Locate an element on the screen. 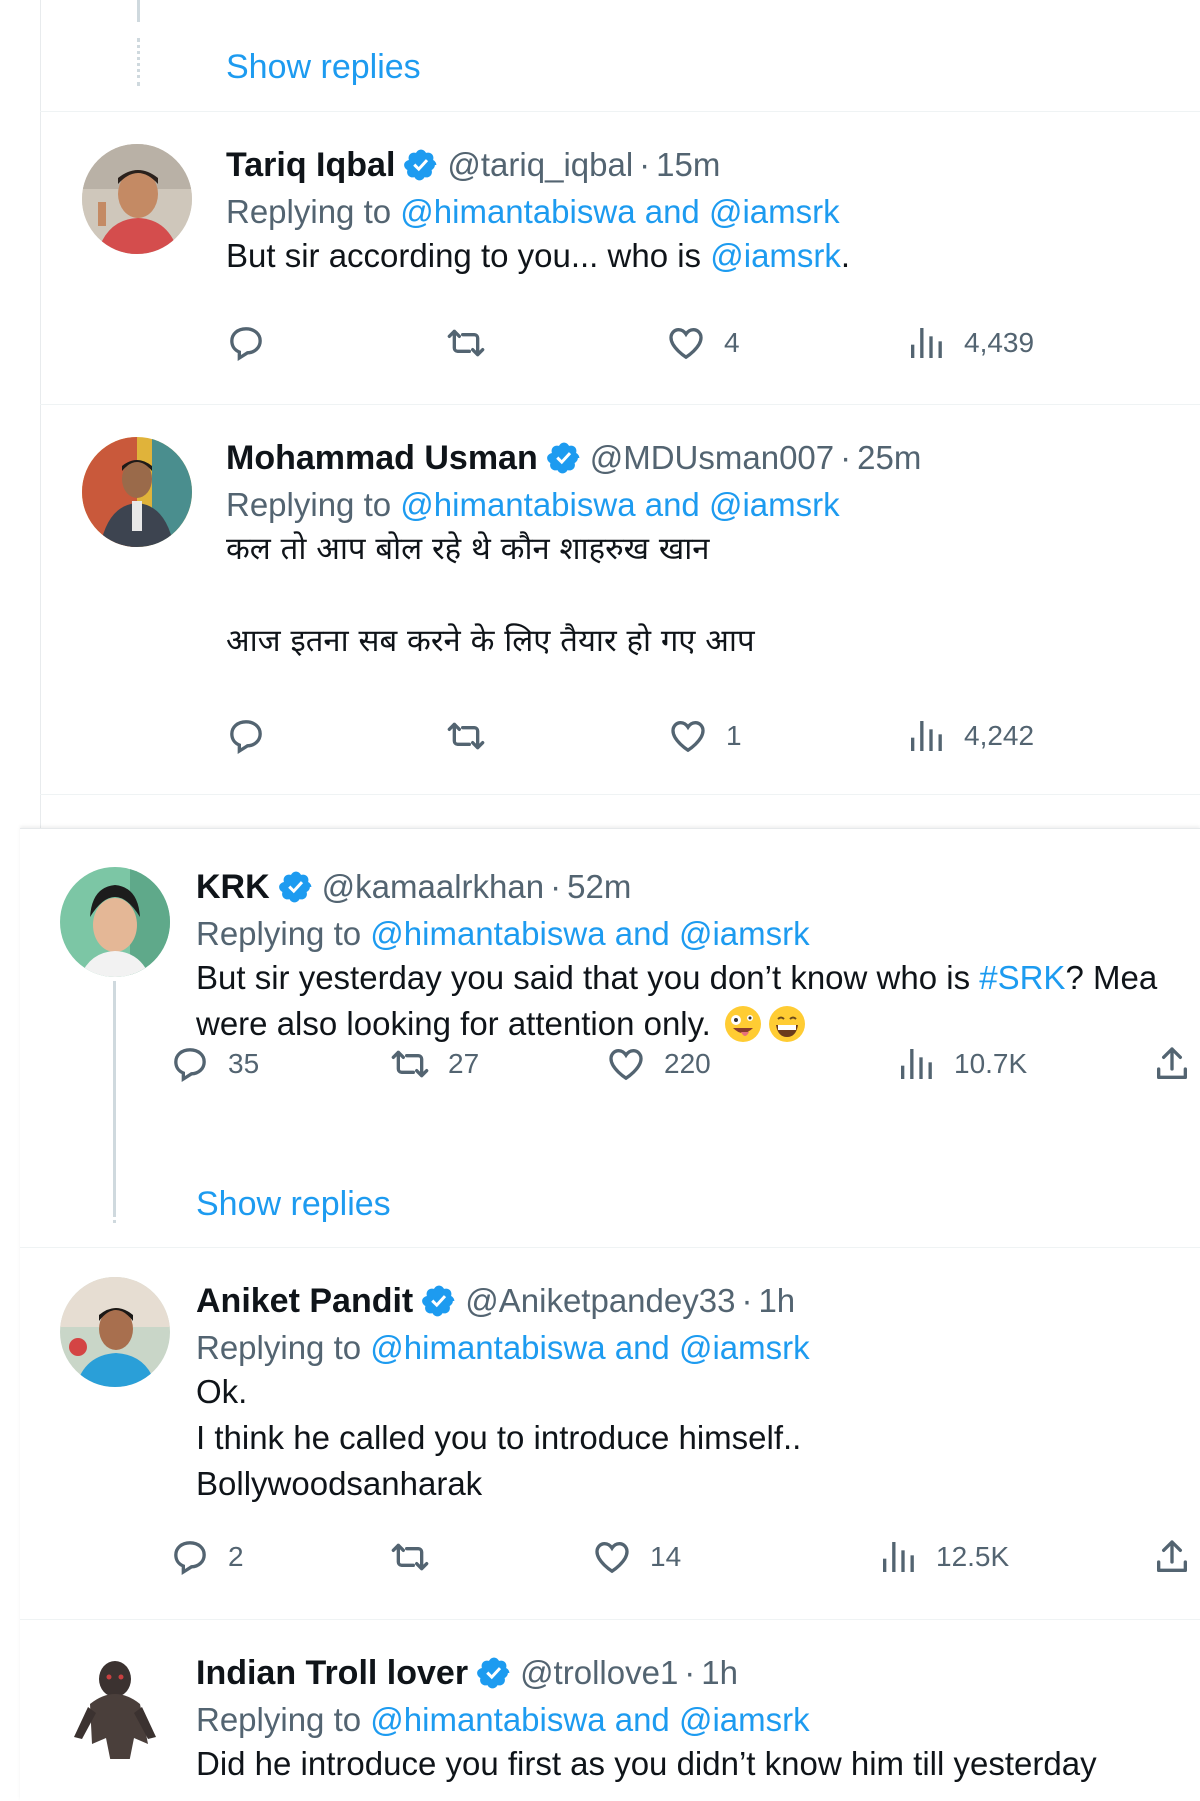 Image resolution: width=1200 pixels, height=1801 pixels. user-handle: @MDUsman007 is located at coordinates (712, 458).